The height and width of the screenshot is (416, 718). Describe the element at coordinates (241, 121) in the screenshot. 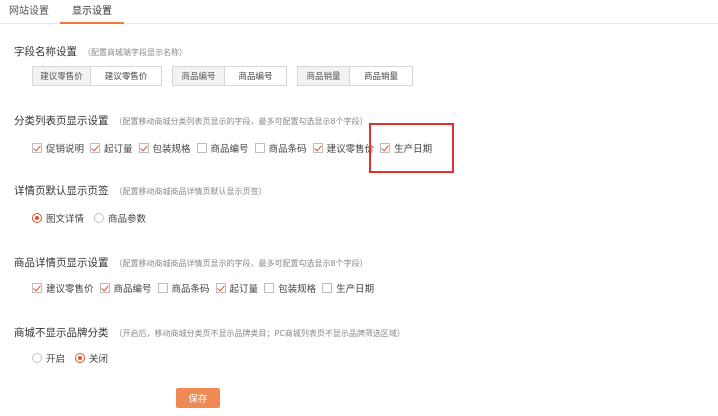

I see `category-list-hint: （配置移动商城分类列表页显示的字段，最多可配置勾选显示8个字段）` at that location.